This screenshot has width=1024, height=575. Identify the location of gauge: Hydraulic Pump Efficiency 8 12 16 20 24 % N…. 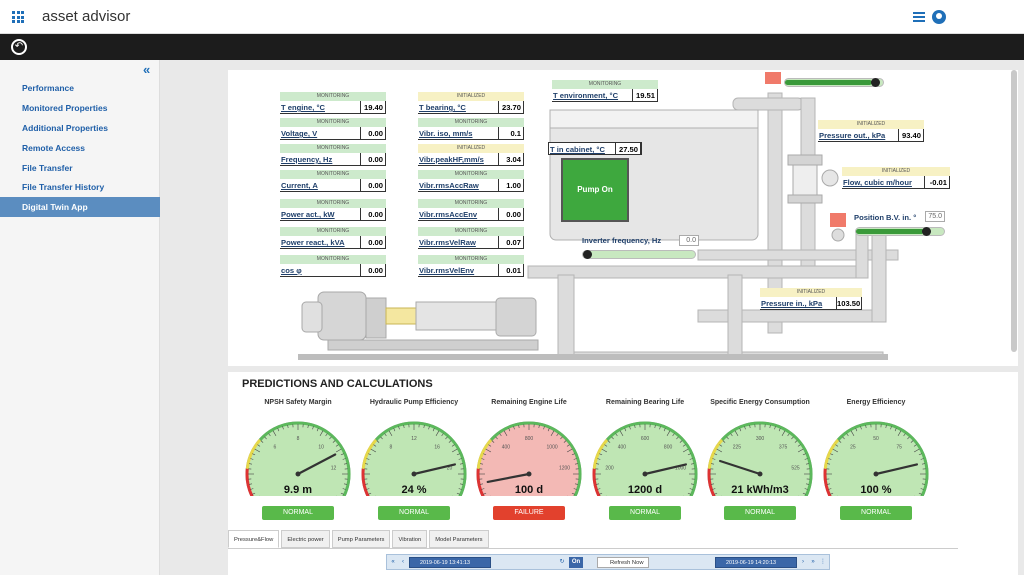
(414, 458).